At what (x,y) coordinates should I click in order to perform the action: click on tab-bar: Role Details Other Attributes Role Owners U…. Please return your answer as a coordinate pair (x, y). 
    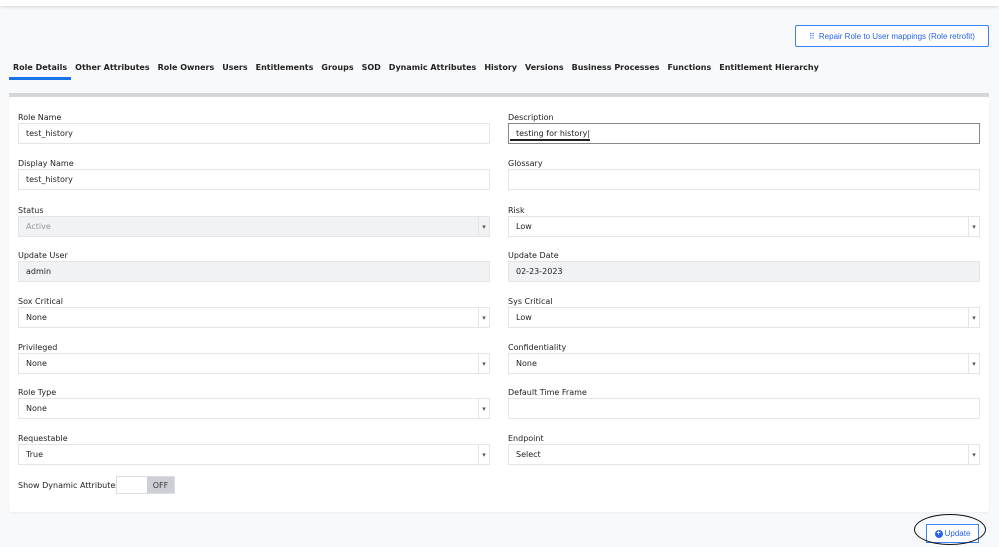
    Looking at the image, I should click on (416, 71).